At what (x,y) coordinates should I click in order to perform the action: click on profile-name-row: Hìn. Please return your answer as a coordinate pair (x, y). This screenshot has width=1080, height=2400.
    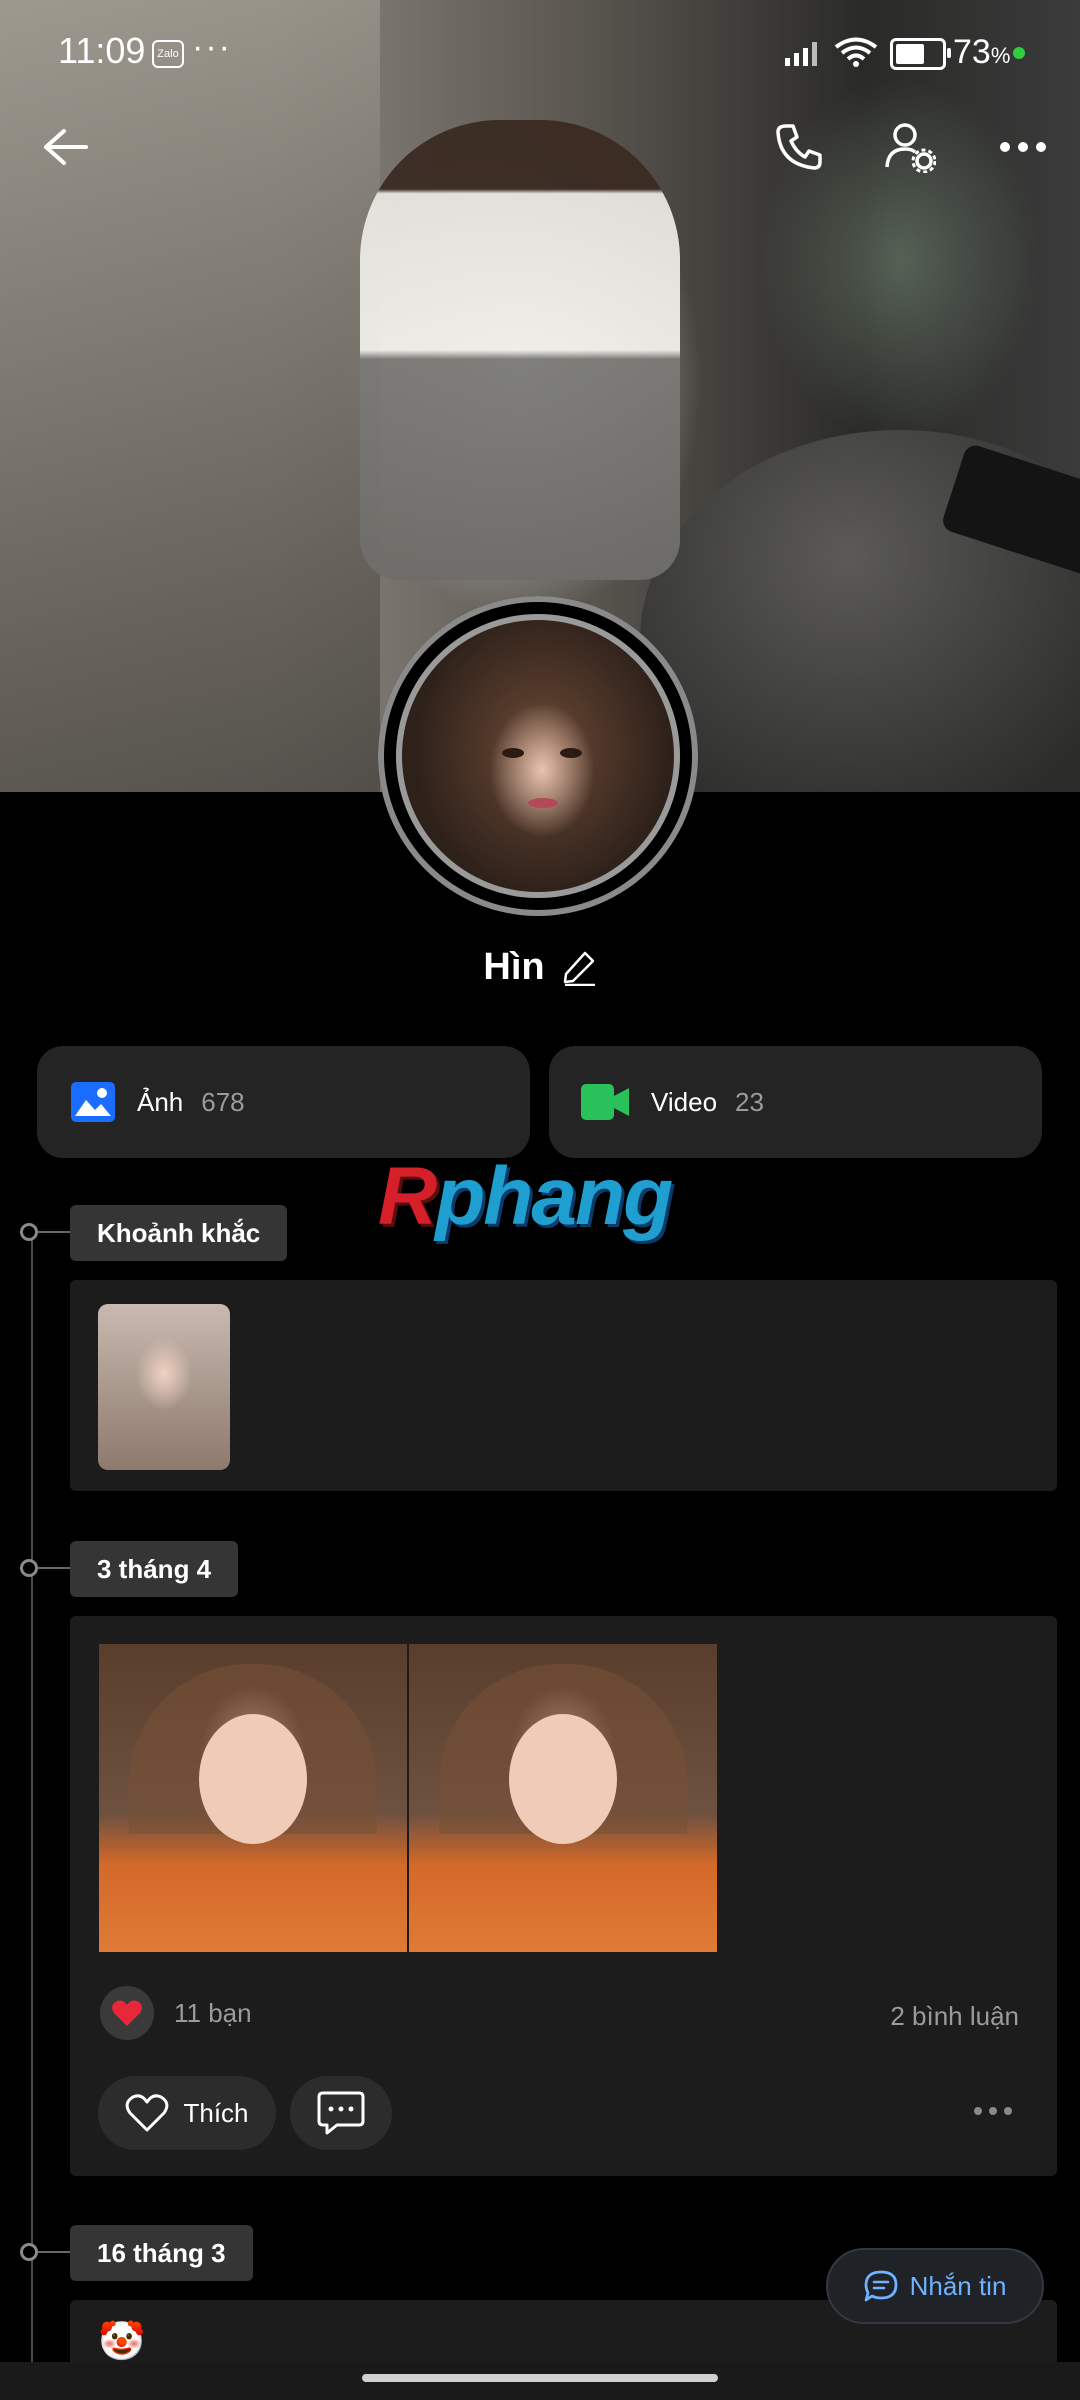
    Looking at the image, I should click on (540, 967).